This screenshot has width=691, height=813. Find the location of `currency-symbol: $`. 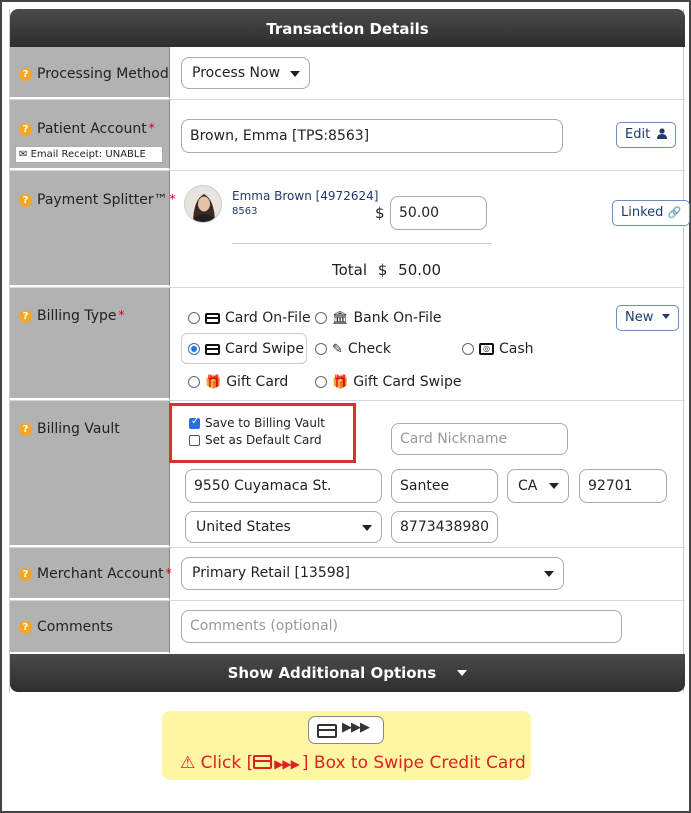

currency-symbol: $ is located at coordinates (380, 213).